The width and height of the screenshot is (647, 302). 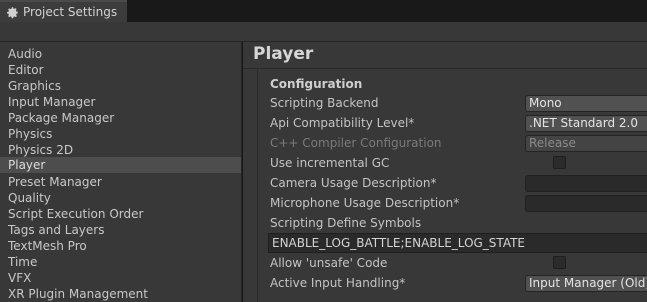 What do you see at coordinates (323, 11) in the screenshot?
I see `window-title-bar: Project Settings` at bounding box center [323, 11].